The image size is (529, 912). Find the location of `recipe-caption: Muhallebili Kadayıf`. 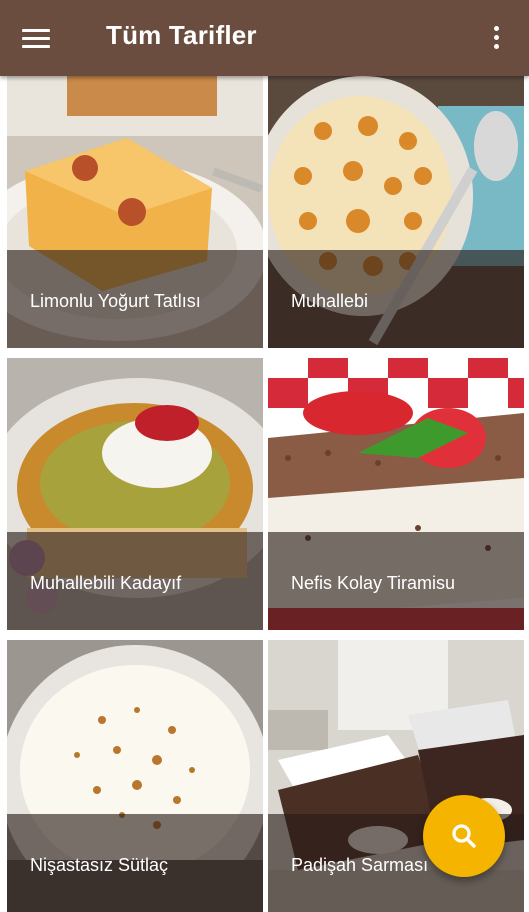

recipe-caption: Muhallebili Kadayıf is located at coordinates (135, 581).